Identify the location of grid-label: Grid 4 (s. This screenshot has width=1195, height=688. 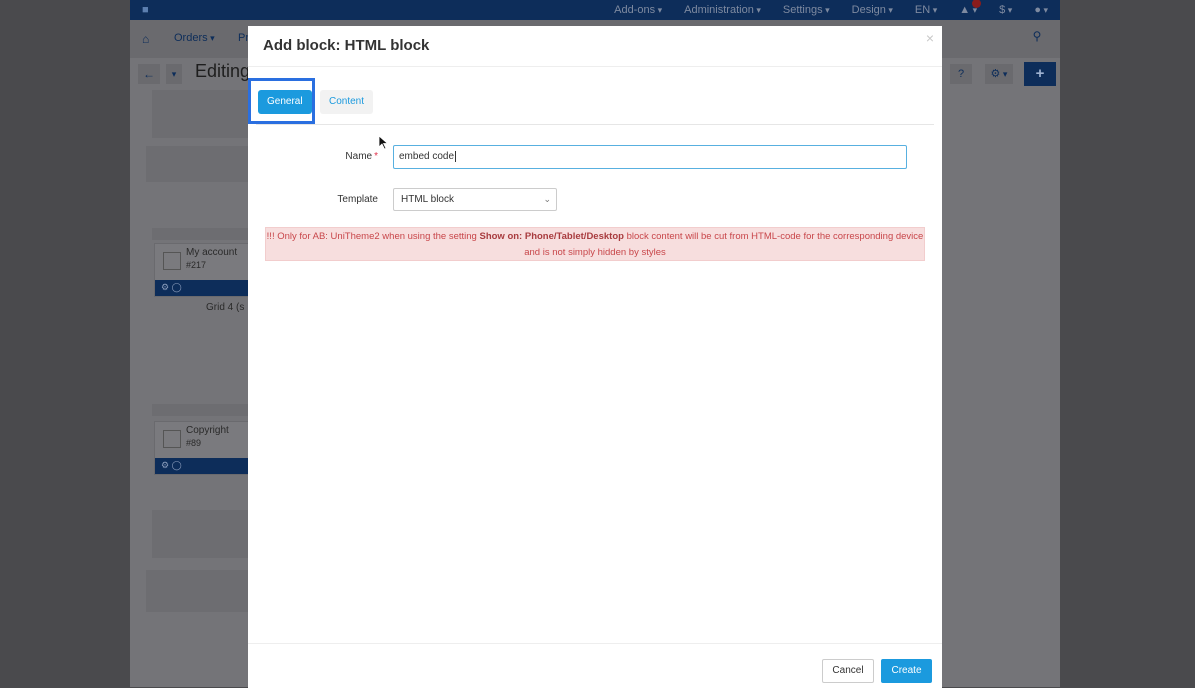
(225, 307).